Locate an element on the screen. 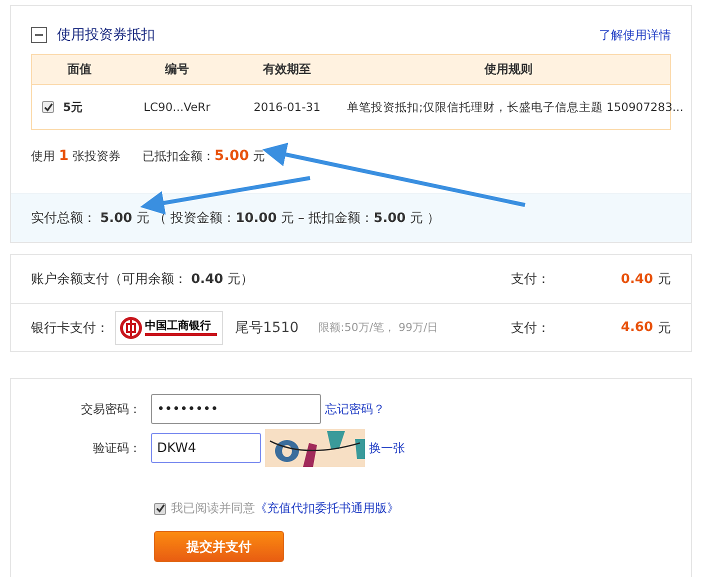 Image resolution: width=704 pixels, height=577 pixels. details-link: 了解使用详情 is located at coordinates (635, 35).